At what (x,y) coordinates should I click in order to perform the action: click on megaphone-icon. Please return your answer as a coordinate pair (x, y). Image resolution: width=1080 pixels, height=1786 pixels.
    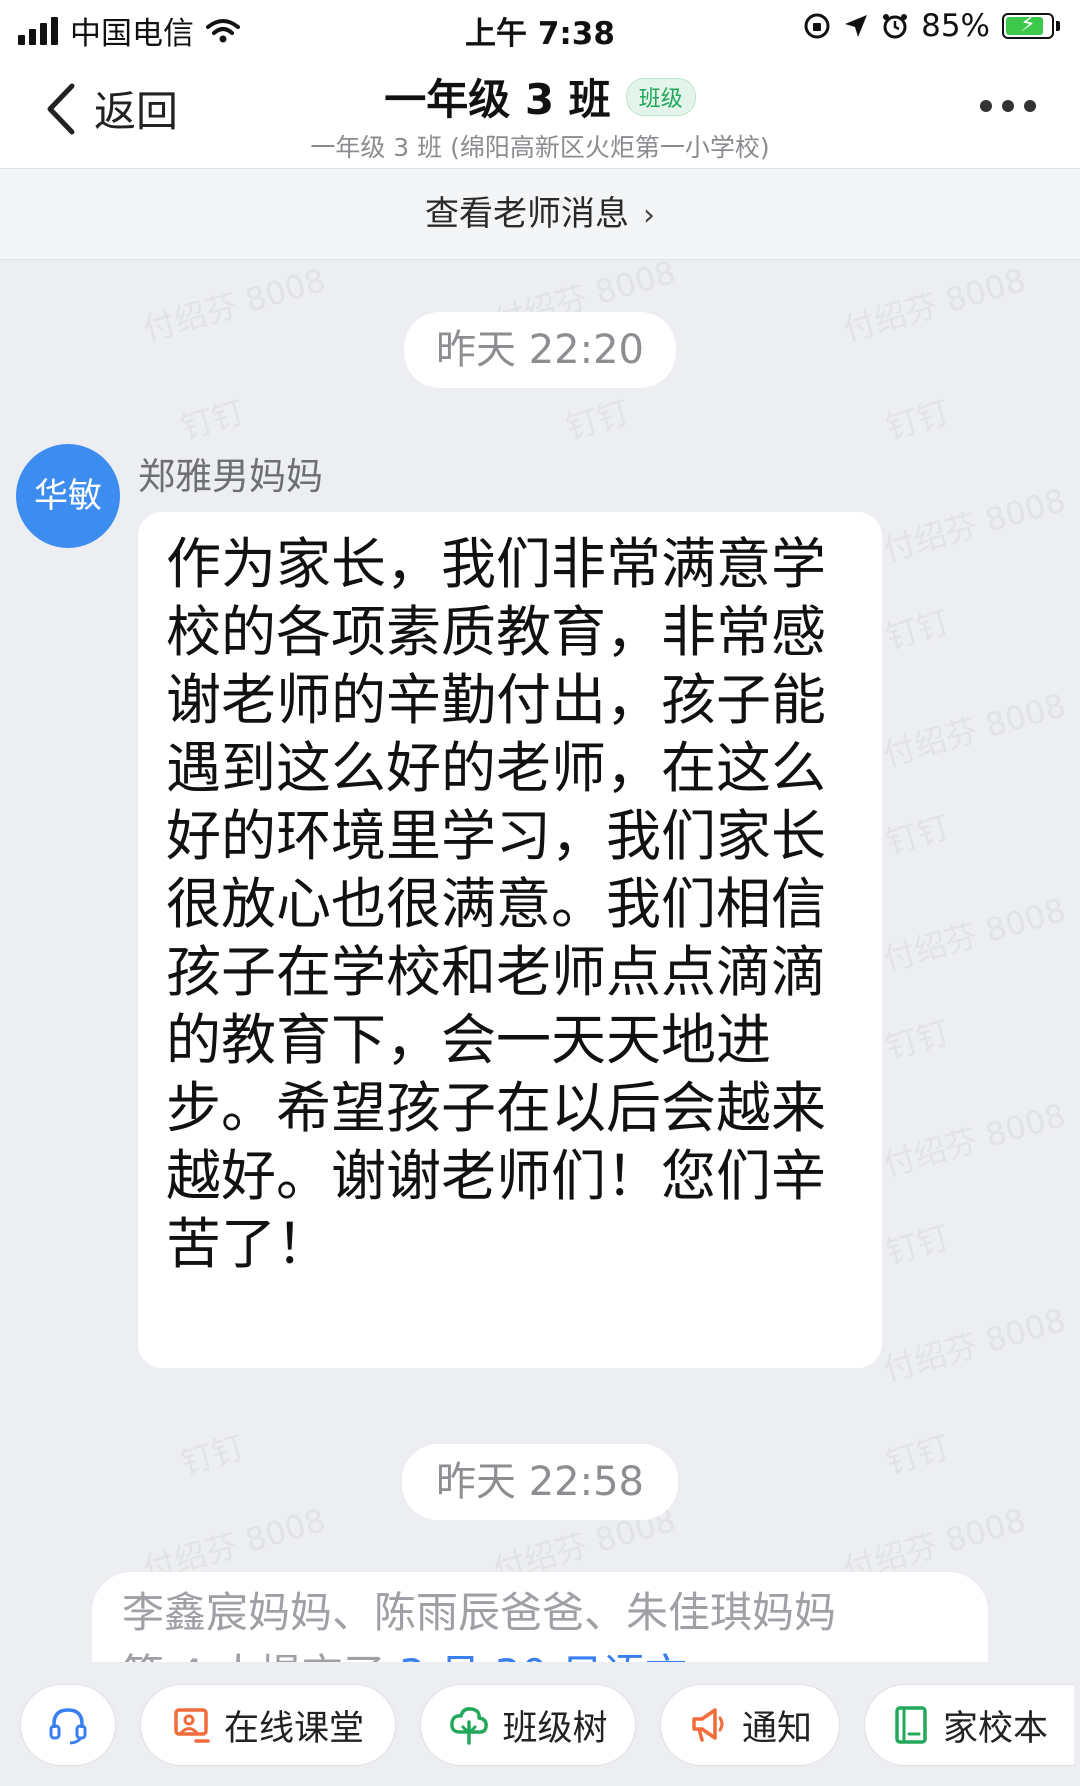
    Looking at the image, I should click on (708, 1725).